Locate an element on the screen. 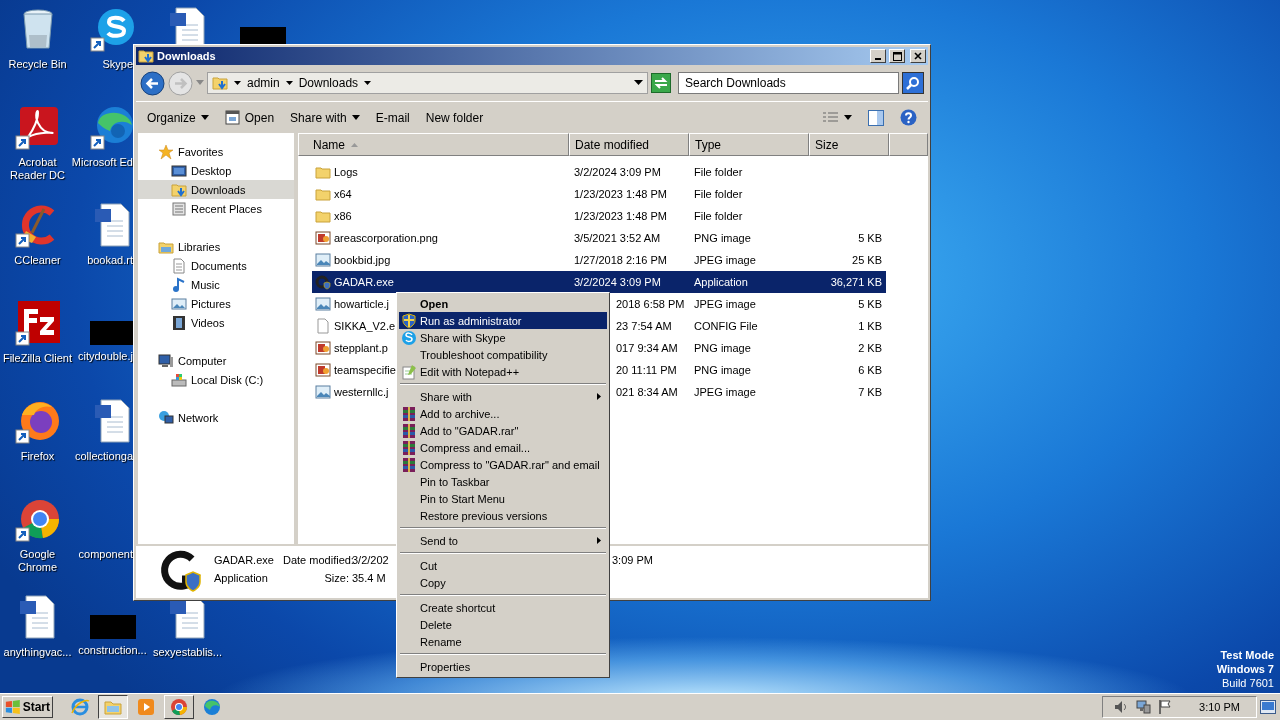  nav-item: Downloads is located at coordinates (216, 189).